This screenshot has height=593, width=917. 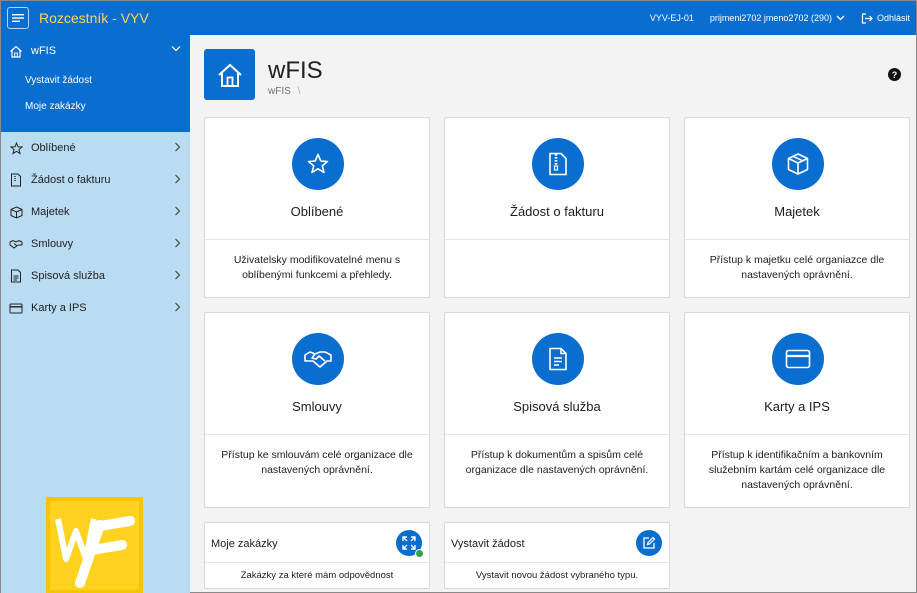 What do you see at coordinates (95, 106) in the screenshot?
I see `sidebar-subitem-moje-zakazky: Moje zakázky` at bounding box center [95, 106].